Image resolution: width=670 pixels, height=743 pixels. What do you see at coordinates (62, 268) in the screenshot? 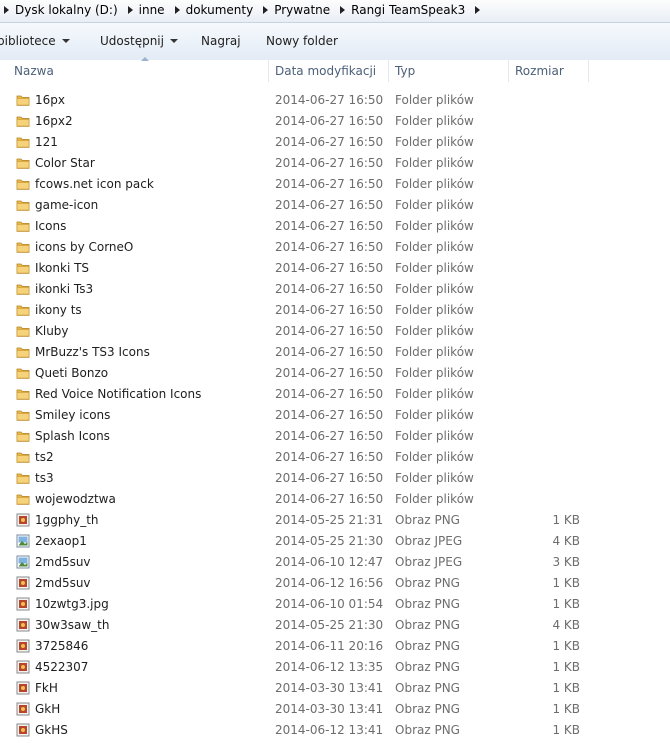
I see `file-name: Ikonki TS` at bounding box center [62, 268].